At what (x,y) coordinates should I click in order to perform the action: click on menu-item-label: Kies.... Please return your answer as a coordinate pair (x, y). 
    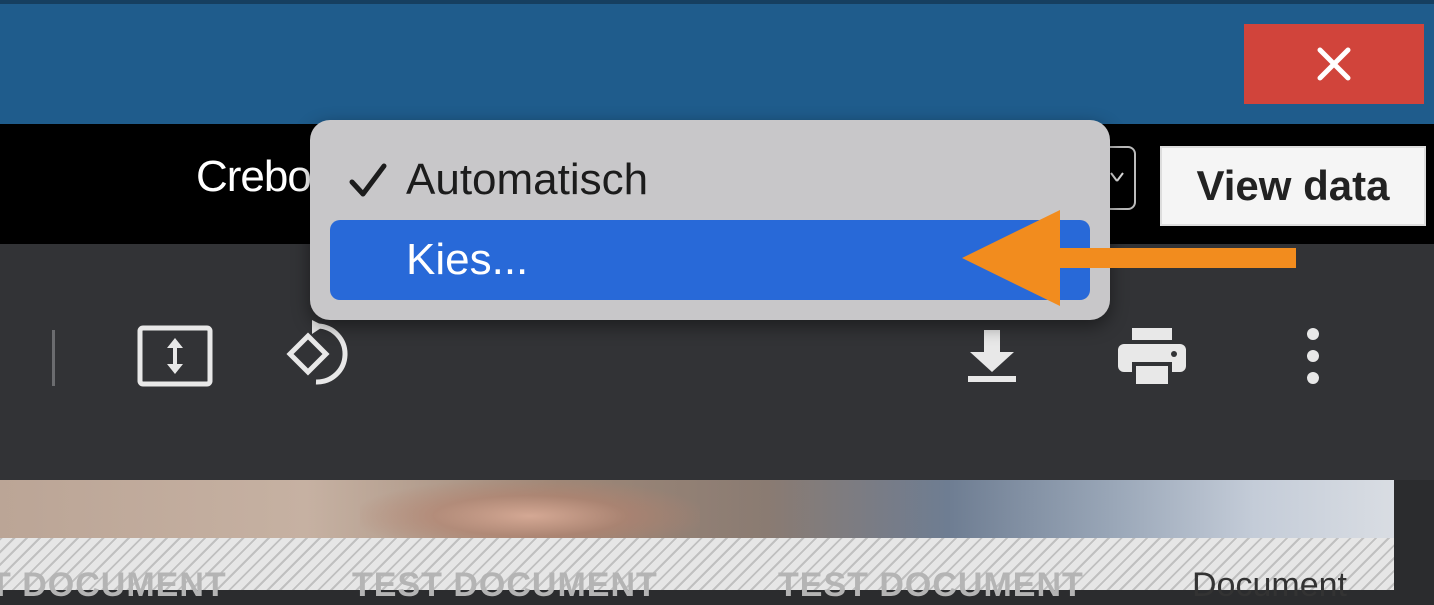
    Looking at the image, I should click on (467, 259).